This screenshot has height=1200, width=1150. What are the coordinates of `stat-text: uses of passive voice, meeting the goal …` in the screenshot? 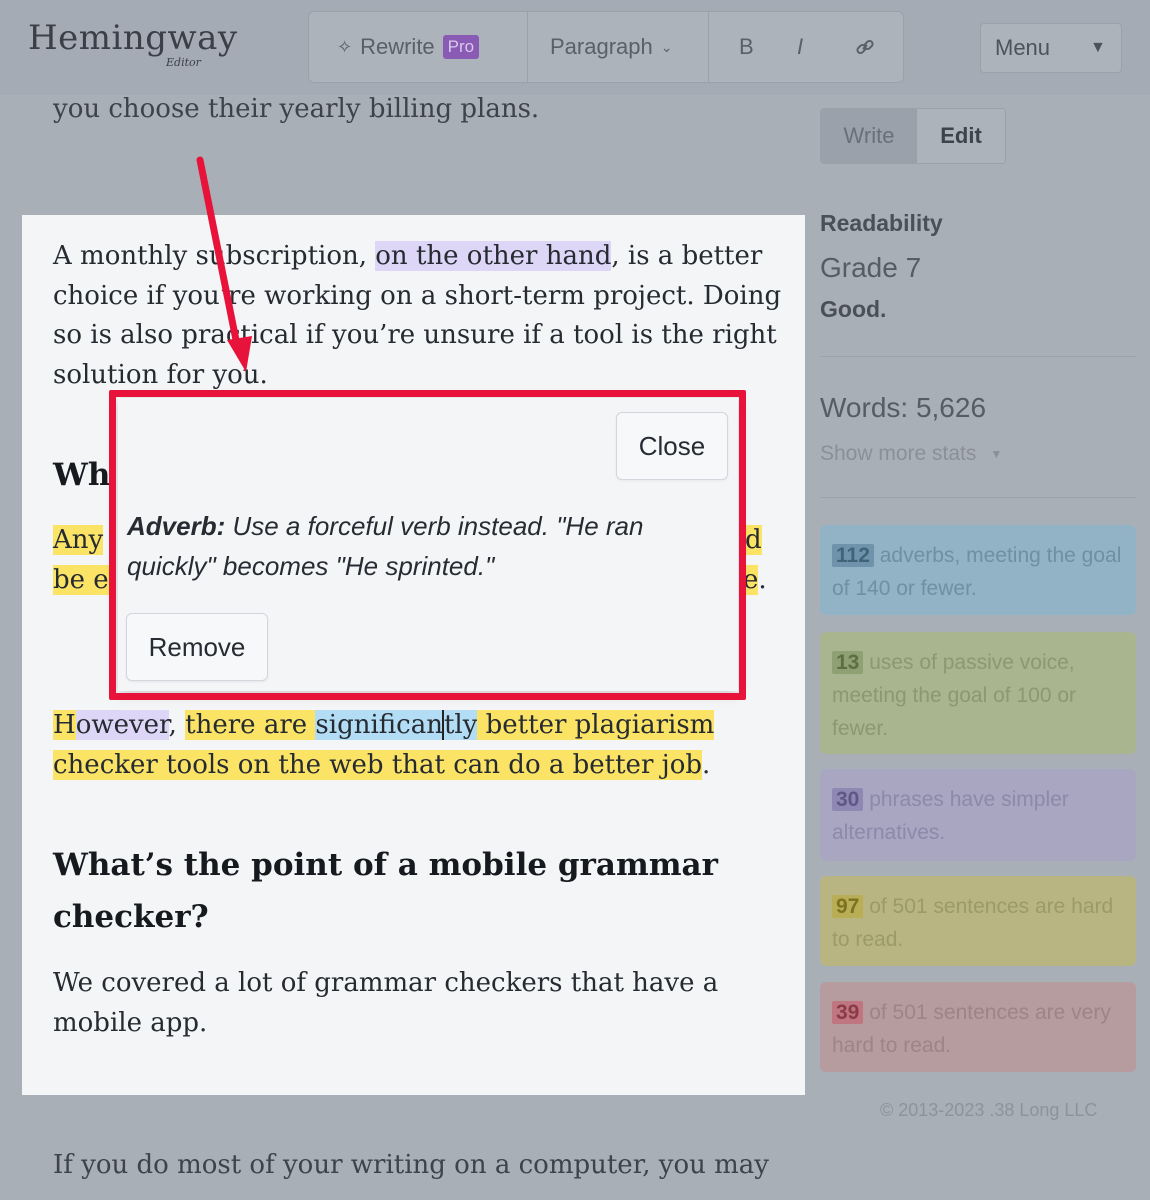 It's located at (954, 695).